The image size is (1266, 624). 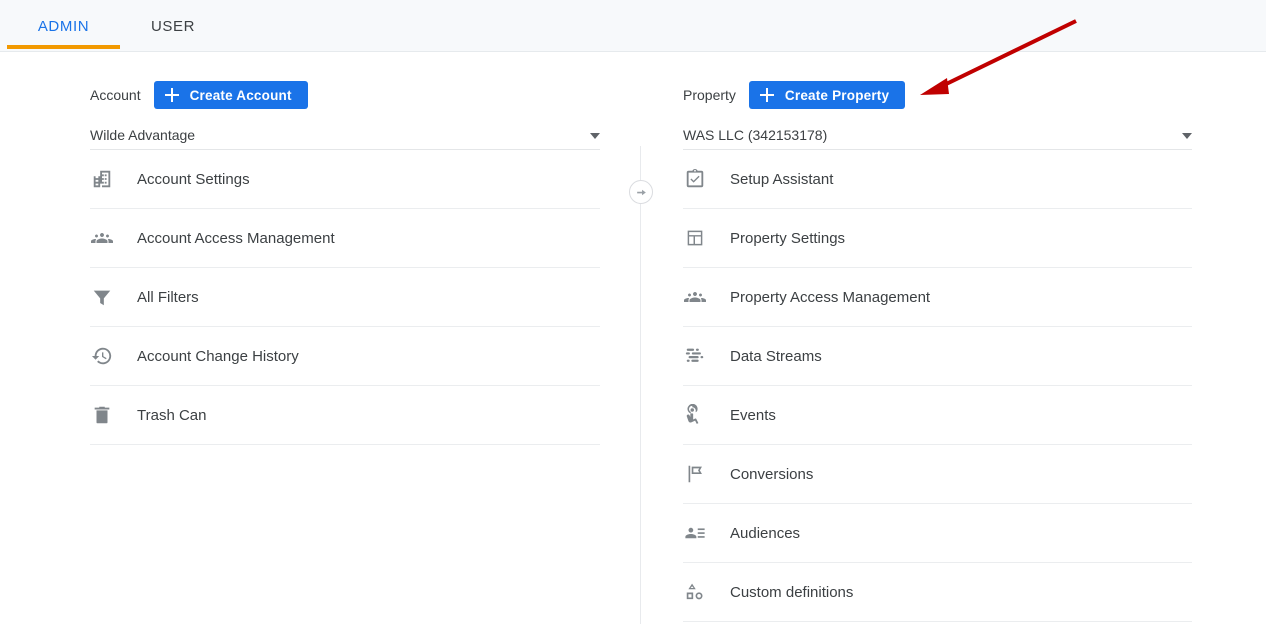 What do you see at coordinates (102, 415) in the screenshot?
I see `trash-icon` at bounding box center [102, 415].